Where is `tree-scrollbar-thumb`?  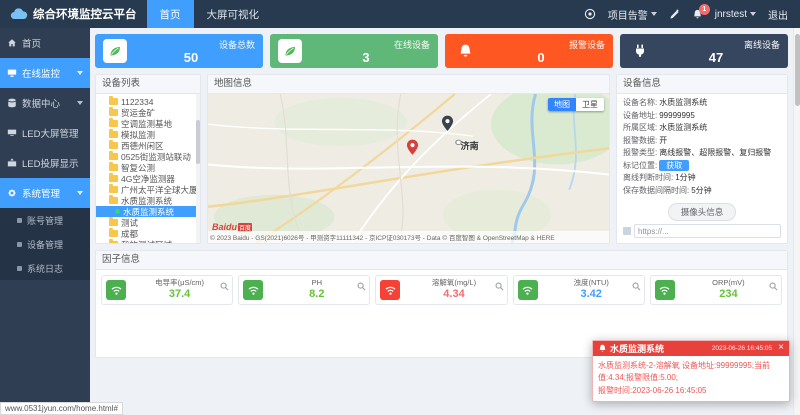
tree-scrollbar-thumb is located at coordinates (198, 142).